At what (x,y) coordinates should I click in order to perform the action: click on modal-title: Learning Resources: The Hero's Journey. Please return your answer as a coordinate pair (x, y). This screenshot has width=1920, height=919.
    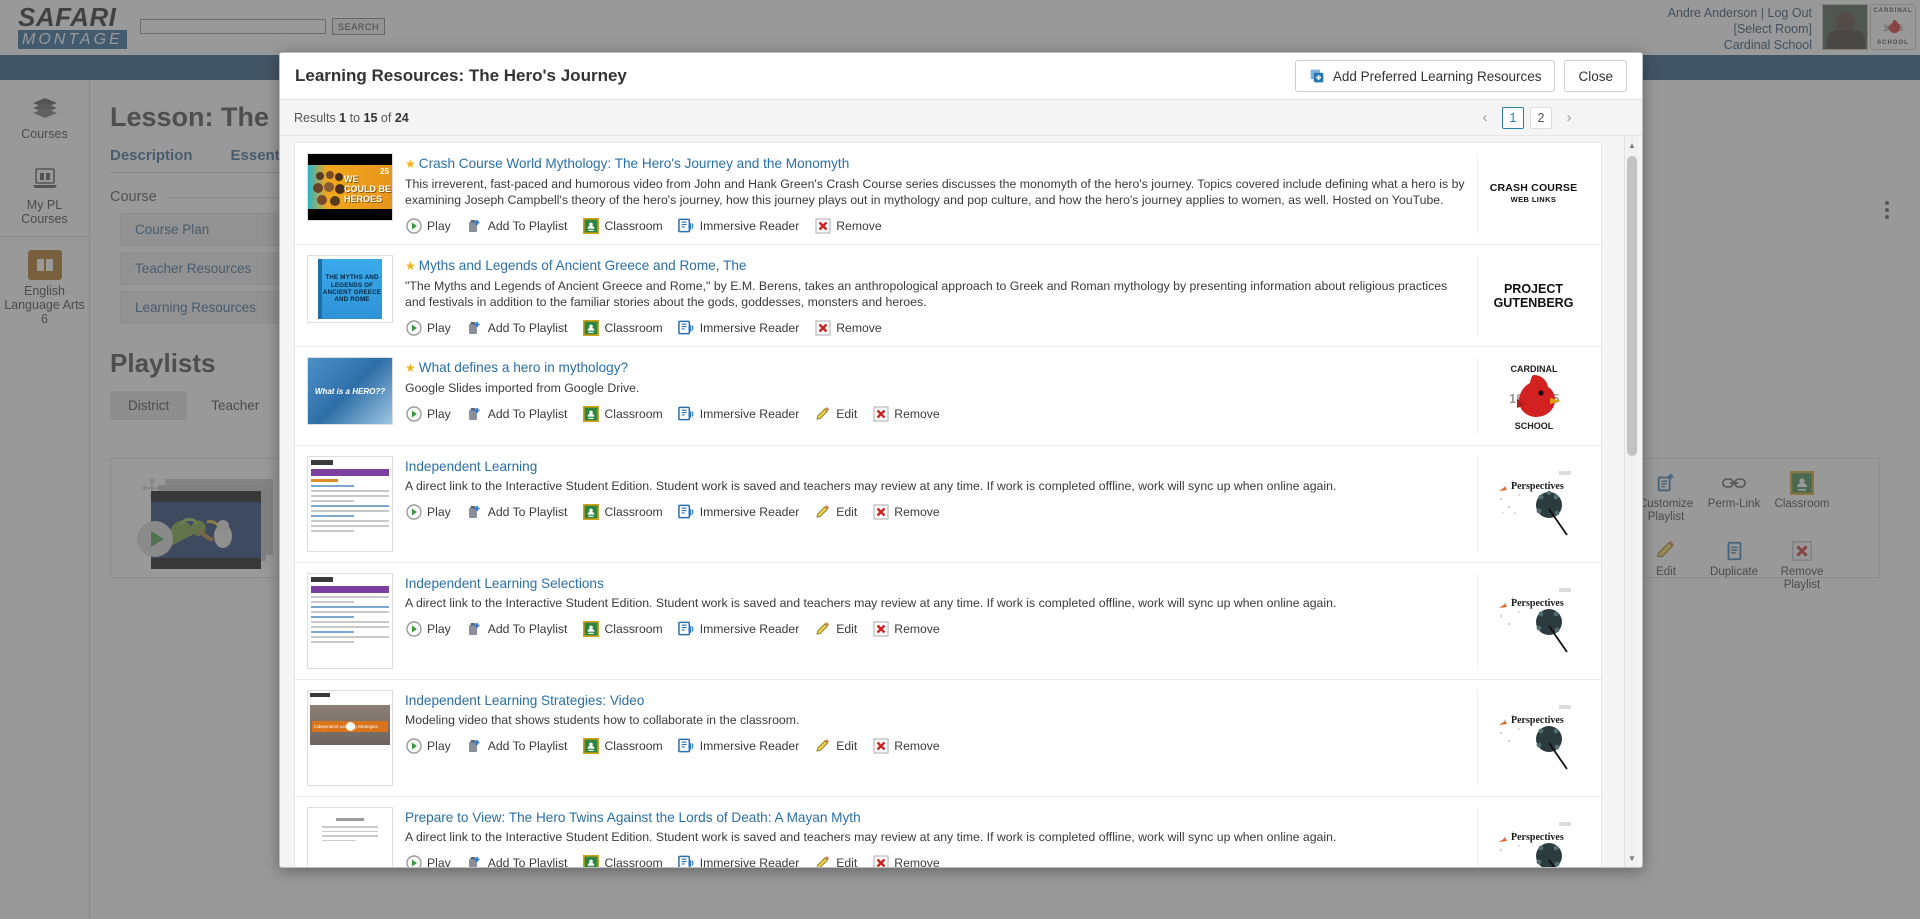
    Looking at the image, I should click on (461, 75).